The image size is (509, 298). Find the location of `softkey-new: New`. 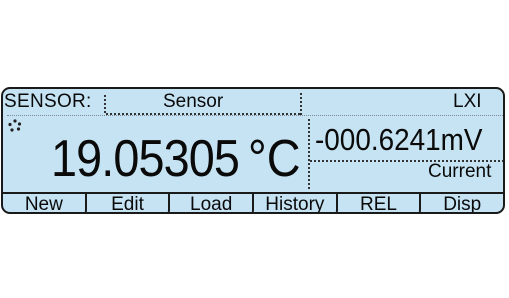

softkey-new: New is located at coordinates (45, 203).